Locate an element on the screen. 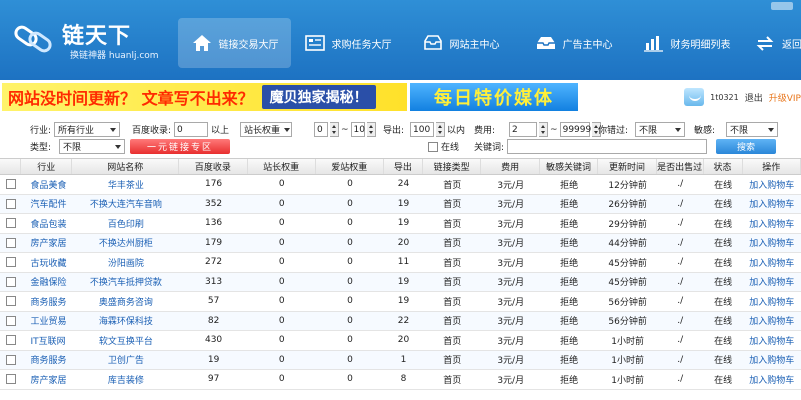 This screenshot has height=400, width=801. upgrade-vip-link: 升级VIP is located at coordinates (785, 97).